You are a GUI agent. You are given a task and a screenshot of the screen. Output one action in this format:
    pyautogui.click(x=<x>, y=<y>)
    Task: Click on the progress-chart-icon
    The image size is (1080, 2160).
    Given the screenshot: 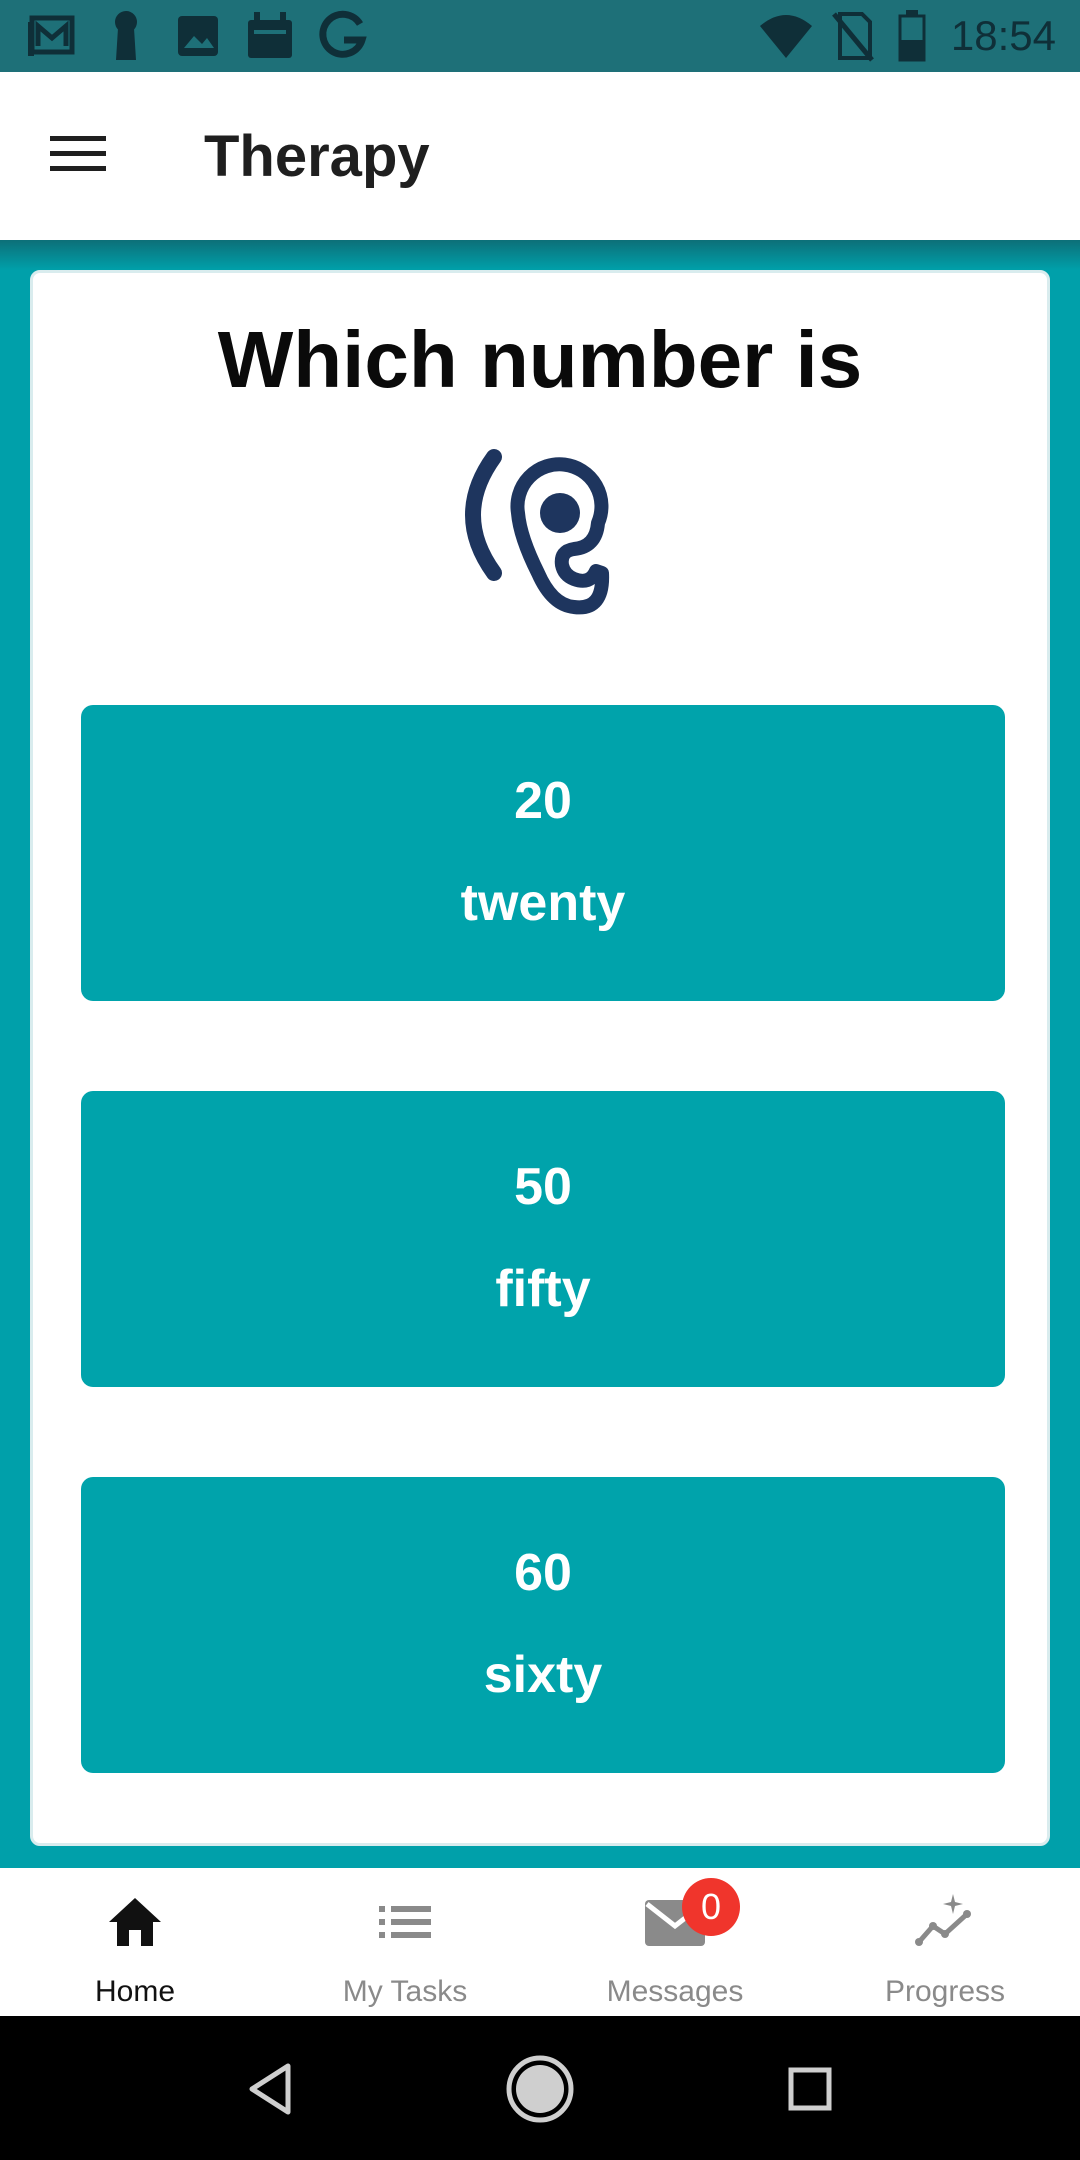 What is the action you would take?
    pyautogui.click(x=943, y=1920)
    